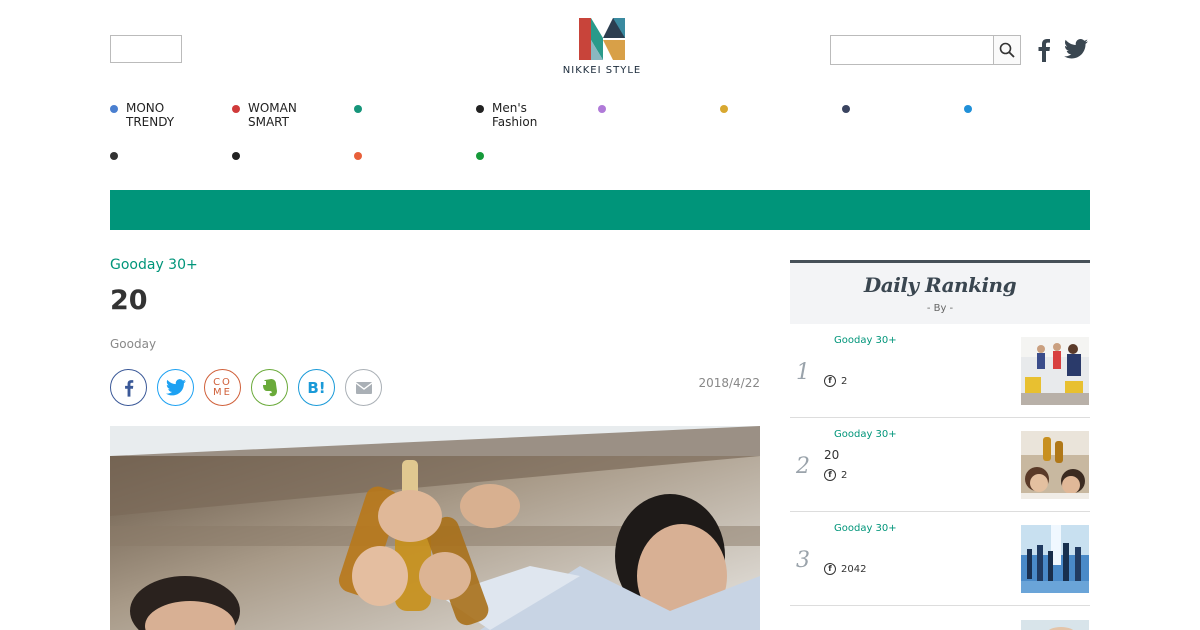  I want to click on evernote-share-icon, so click(269, 387).